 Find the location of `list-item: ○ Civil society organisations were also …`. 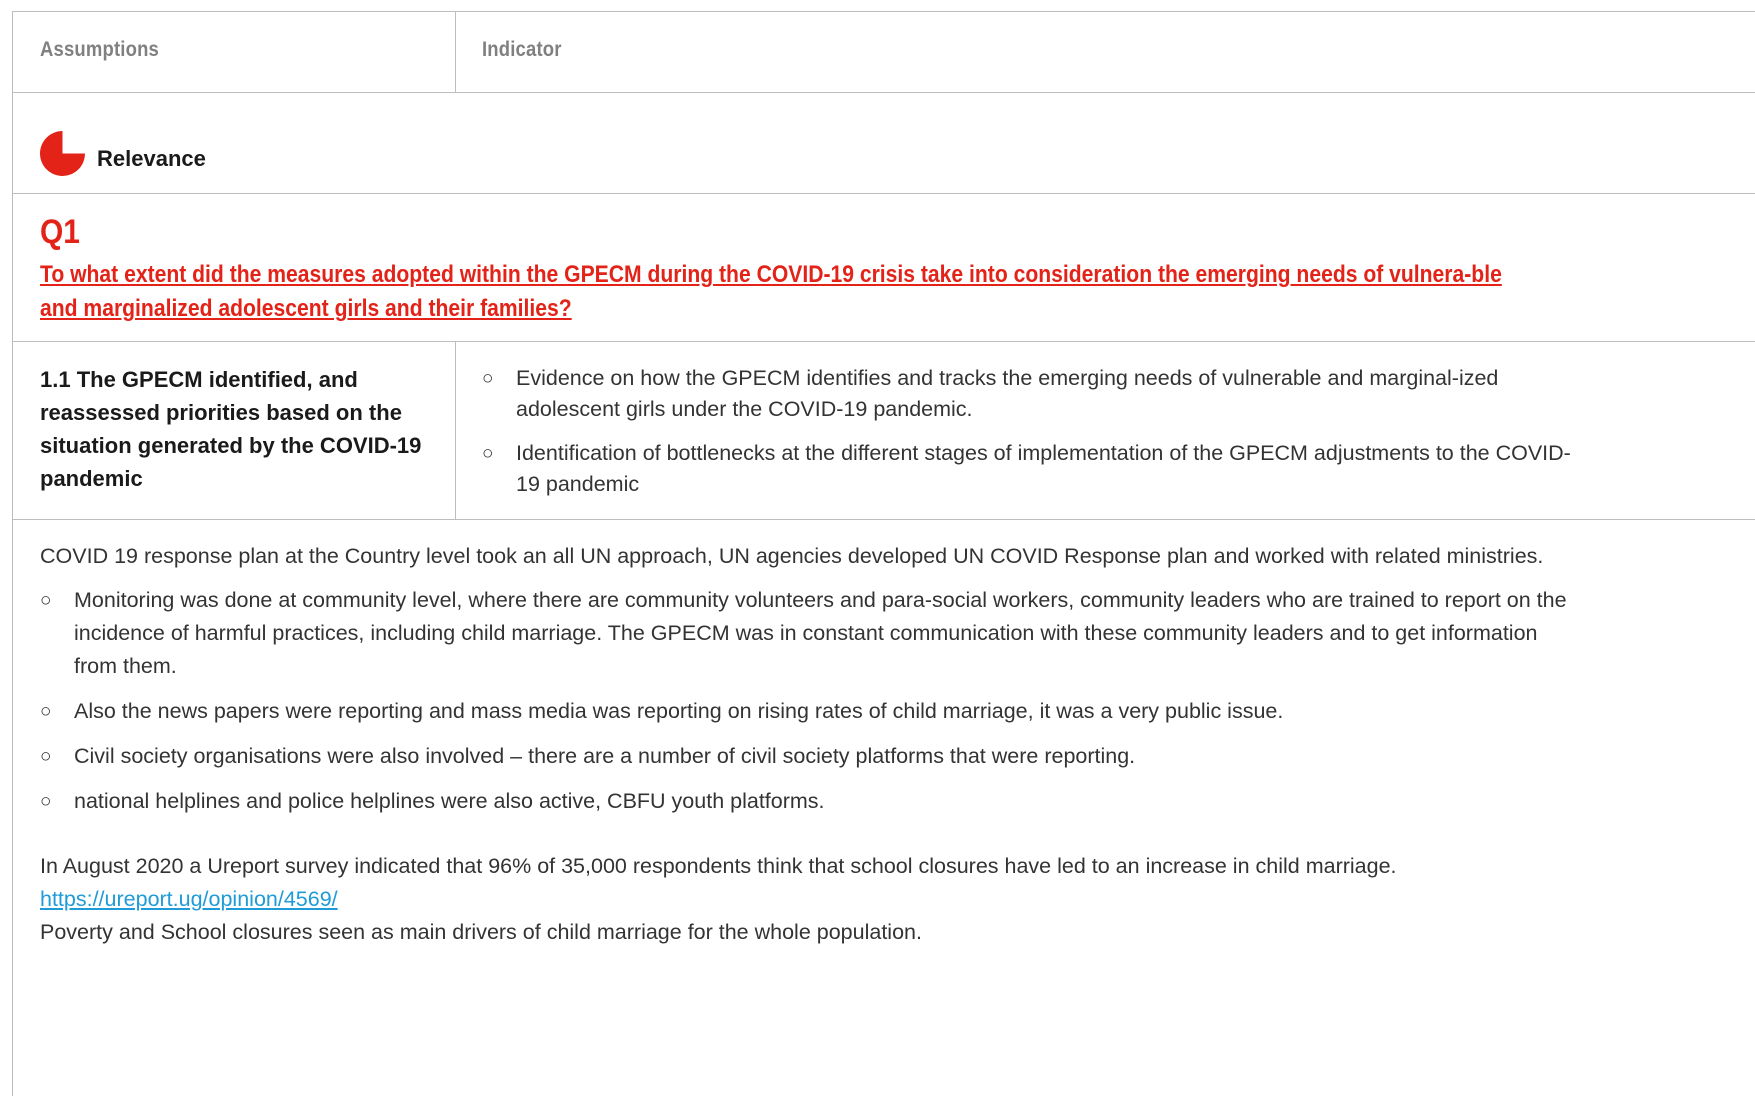

list-item: ○ Civil society organisations were also … is located at coordinates (810, 756).